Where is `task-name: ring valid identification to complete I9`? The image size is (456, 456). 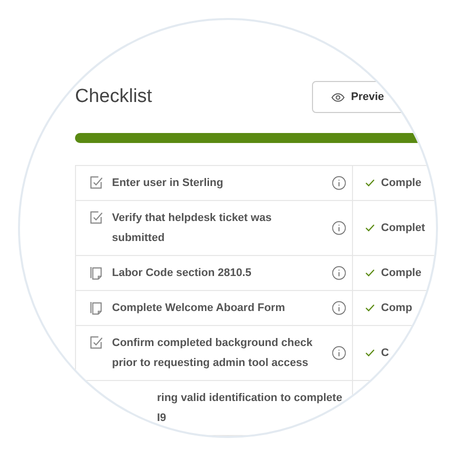
task-name: ring valid identification to complete I9 is located at coordinates (250, 408).